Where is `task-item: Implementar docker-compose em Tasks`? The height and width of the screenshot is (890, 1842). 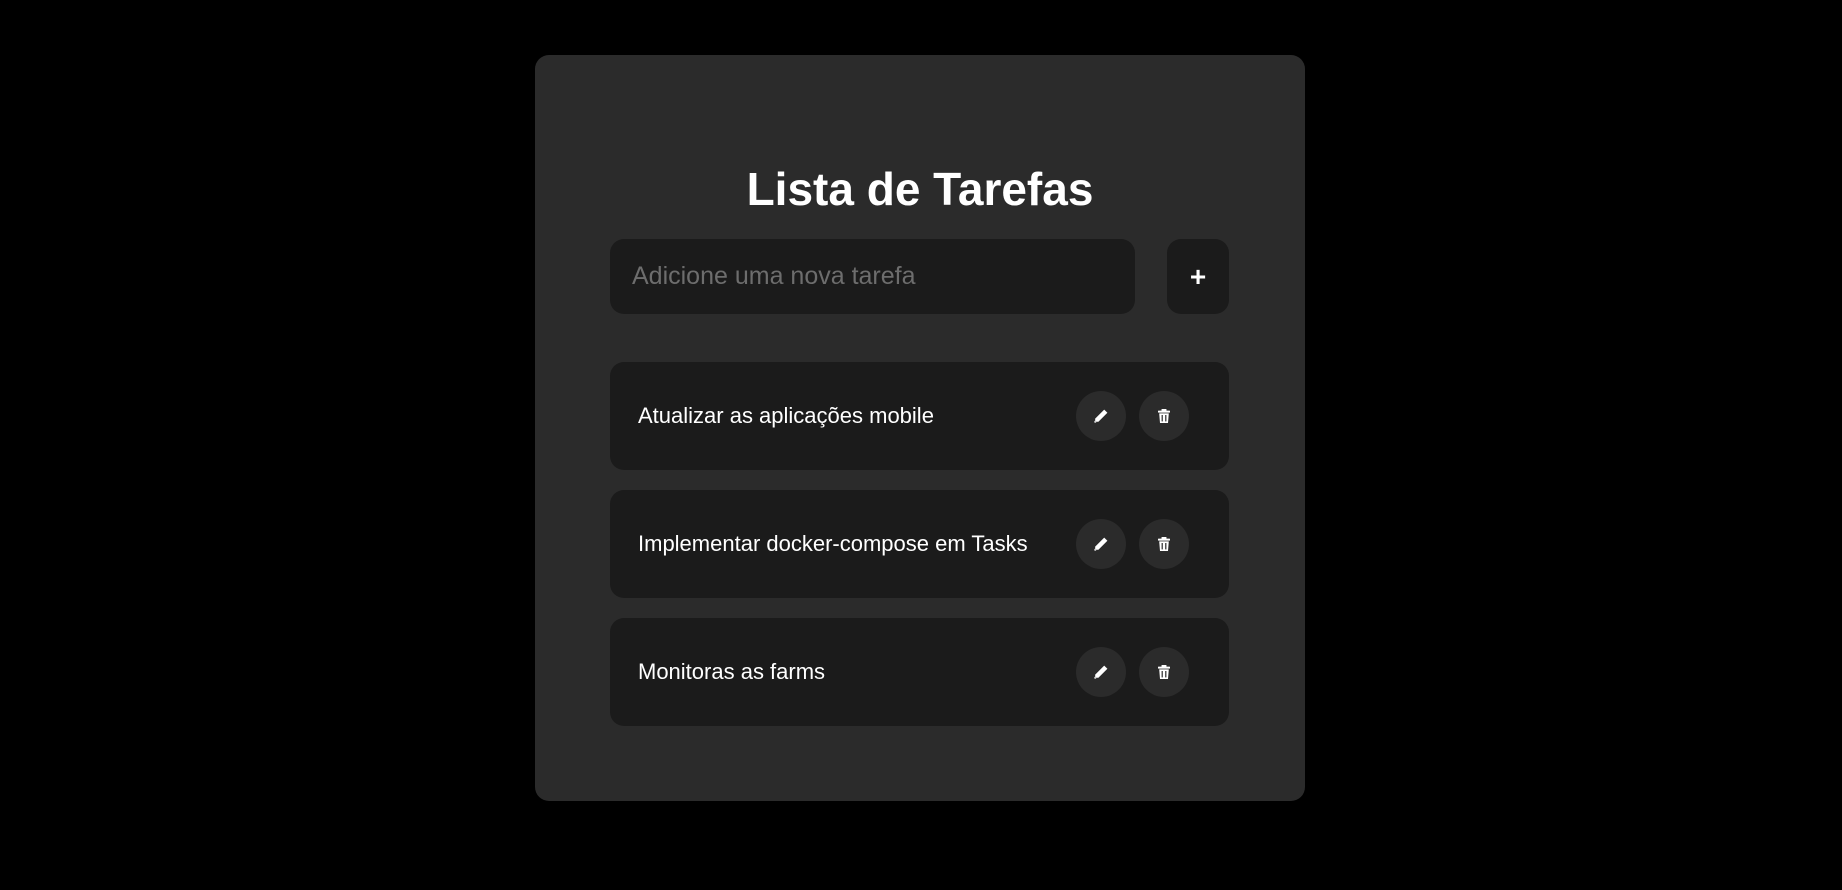 task-item: Implementar docker-compose em Tasks is located at coordinates (919, 544).